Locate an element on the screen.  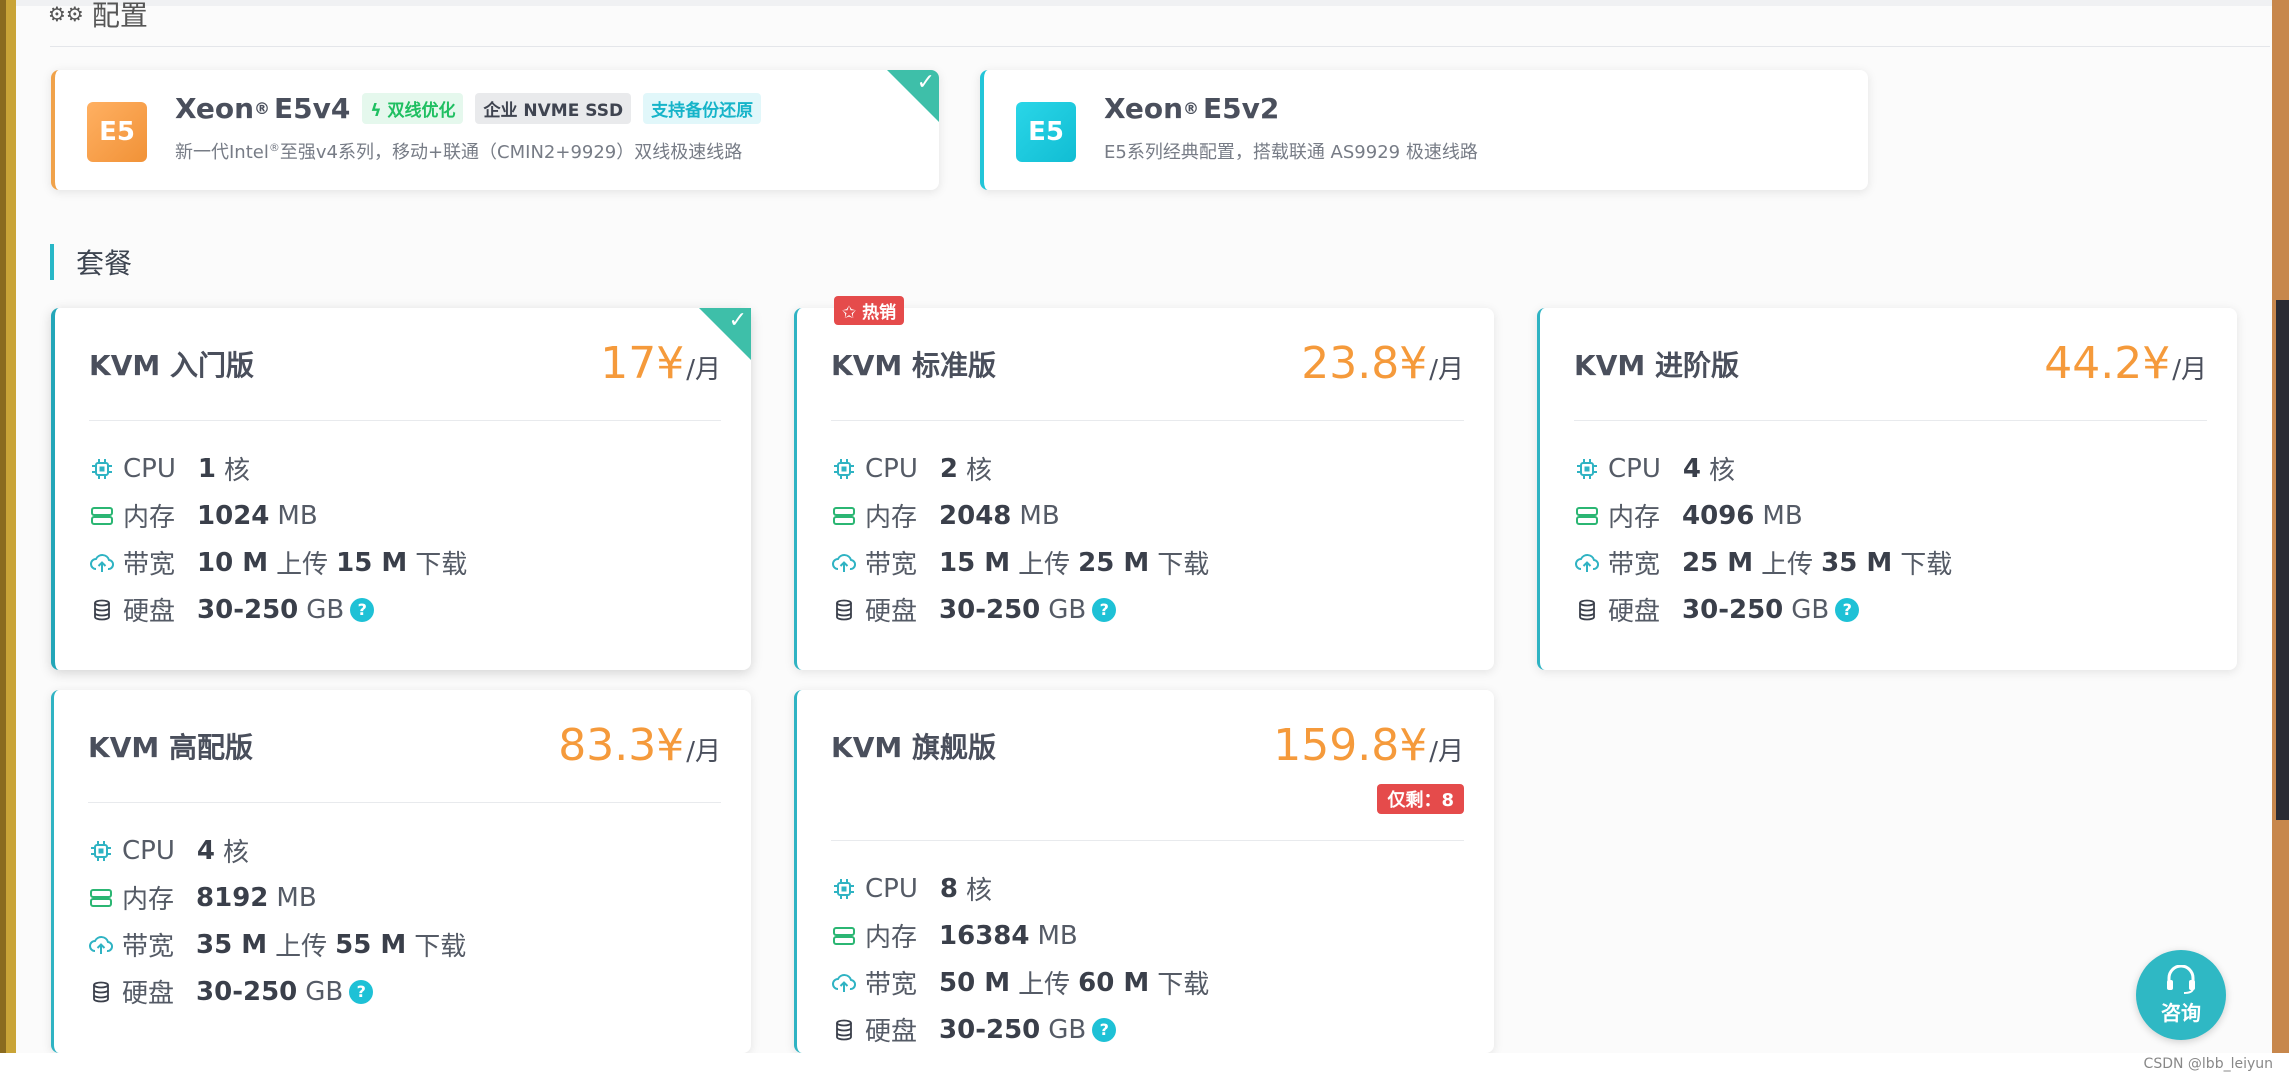
spec-cpu: CPU 8 核 is located at coordinates (911, 888).